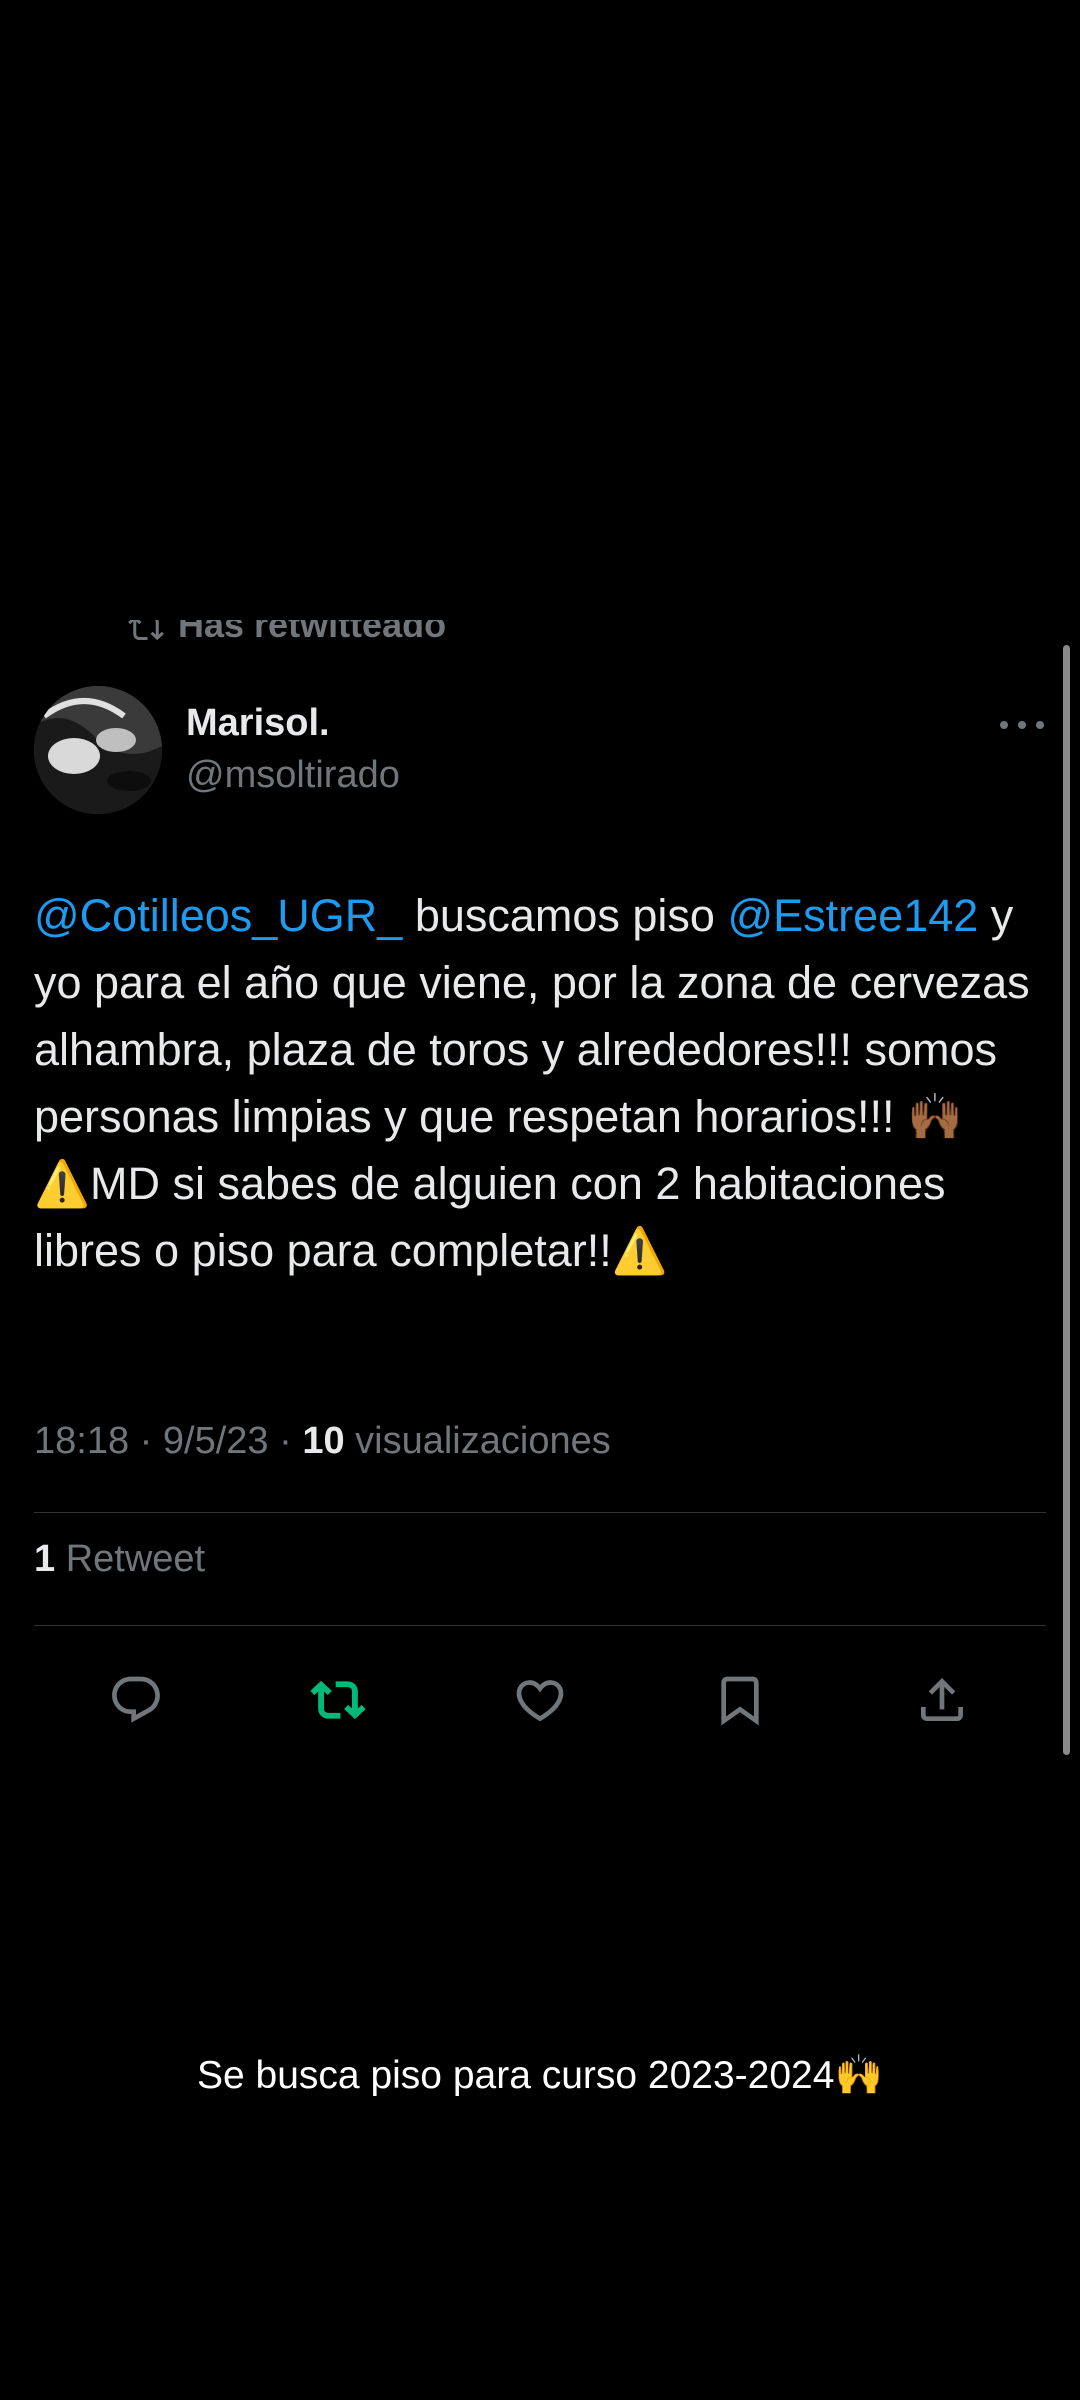 Image resolution: width=1080 pixels, height=2400 pixels. I want to click on retweet-stats: 1 Retweet, so click(119, 1559).